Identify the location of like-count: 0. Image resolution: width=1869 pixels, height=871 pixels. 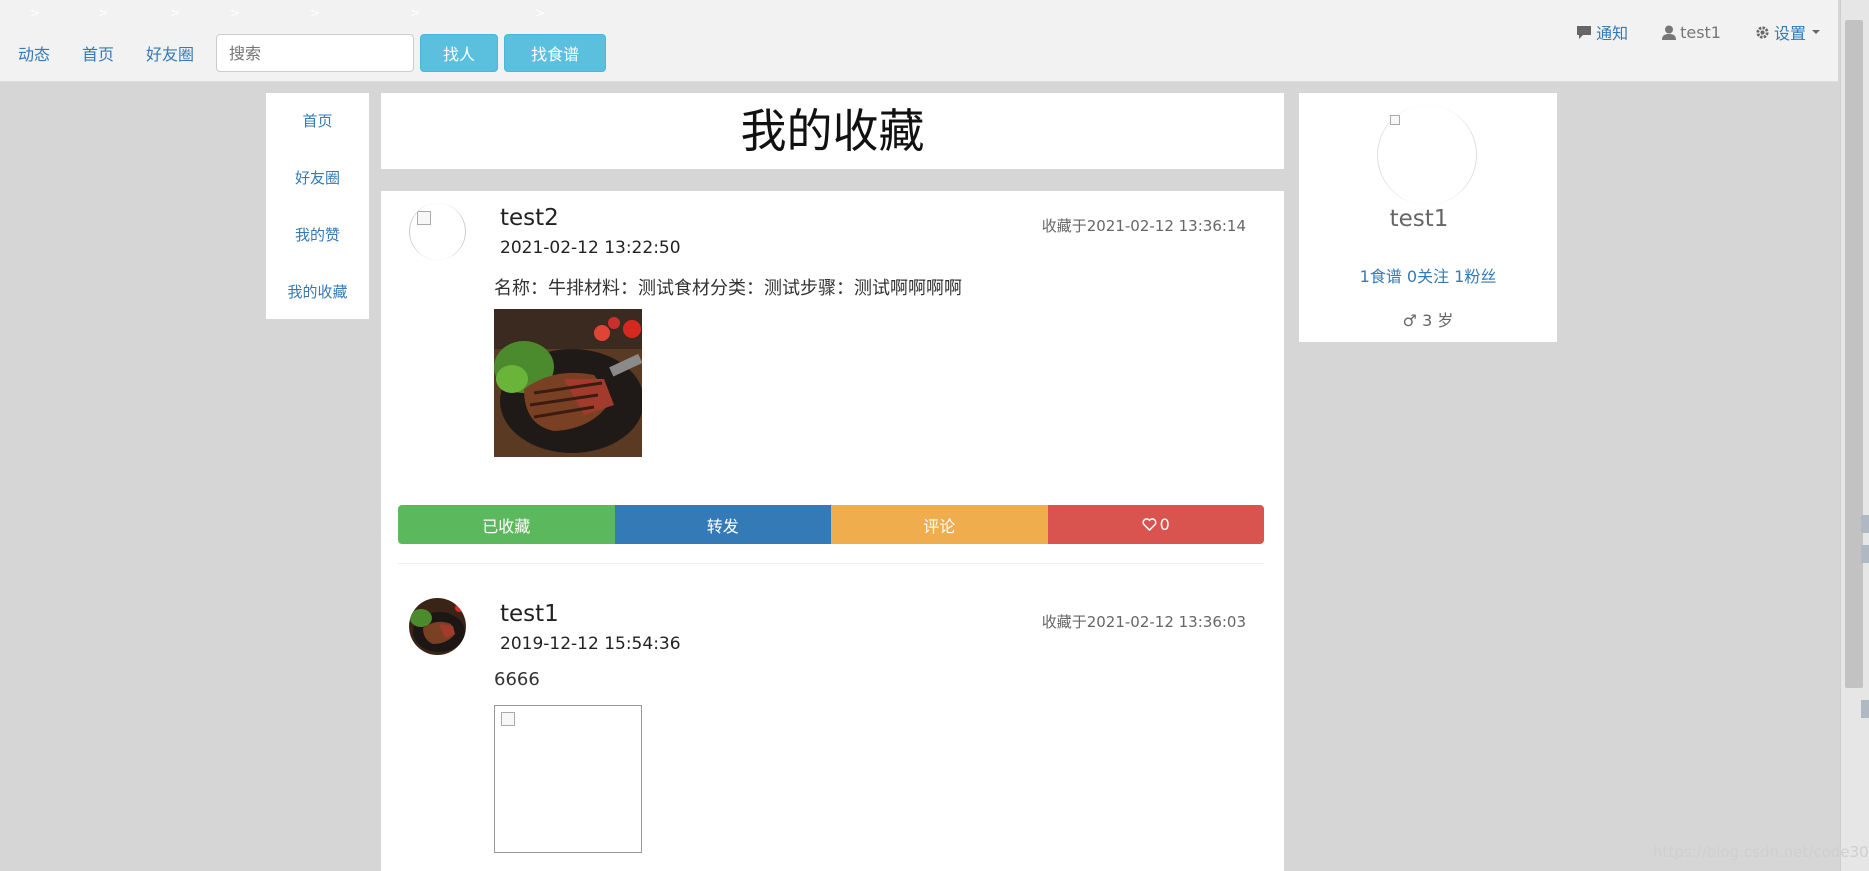
(1164, 524).